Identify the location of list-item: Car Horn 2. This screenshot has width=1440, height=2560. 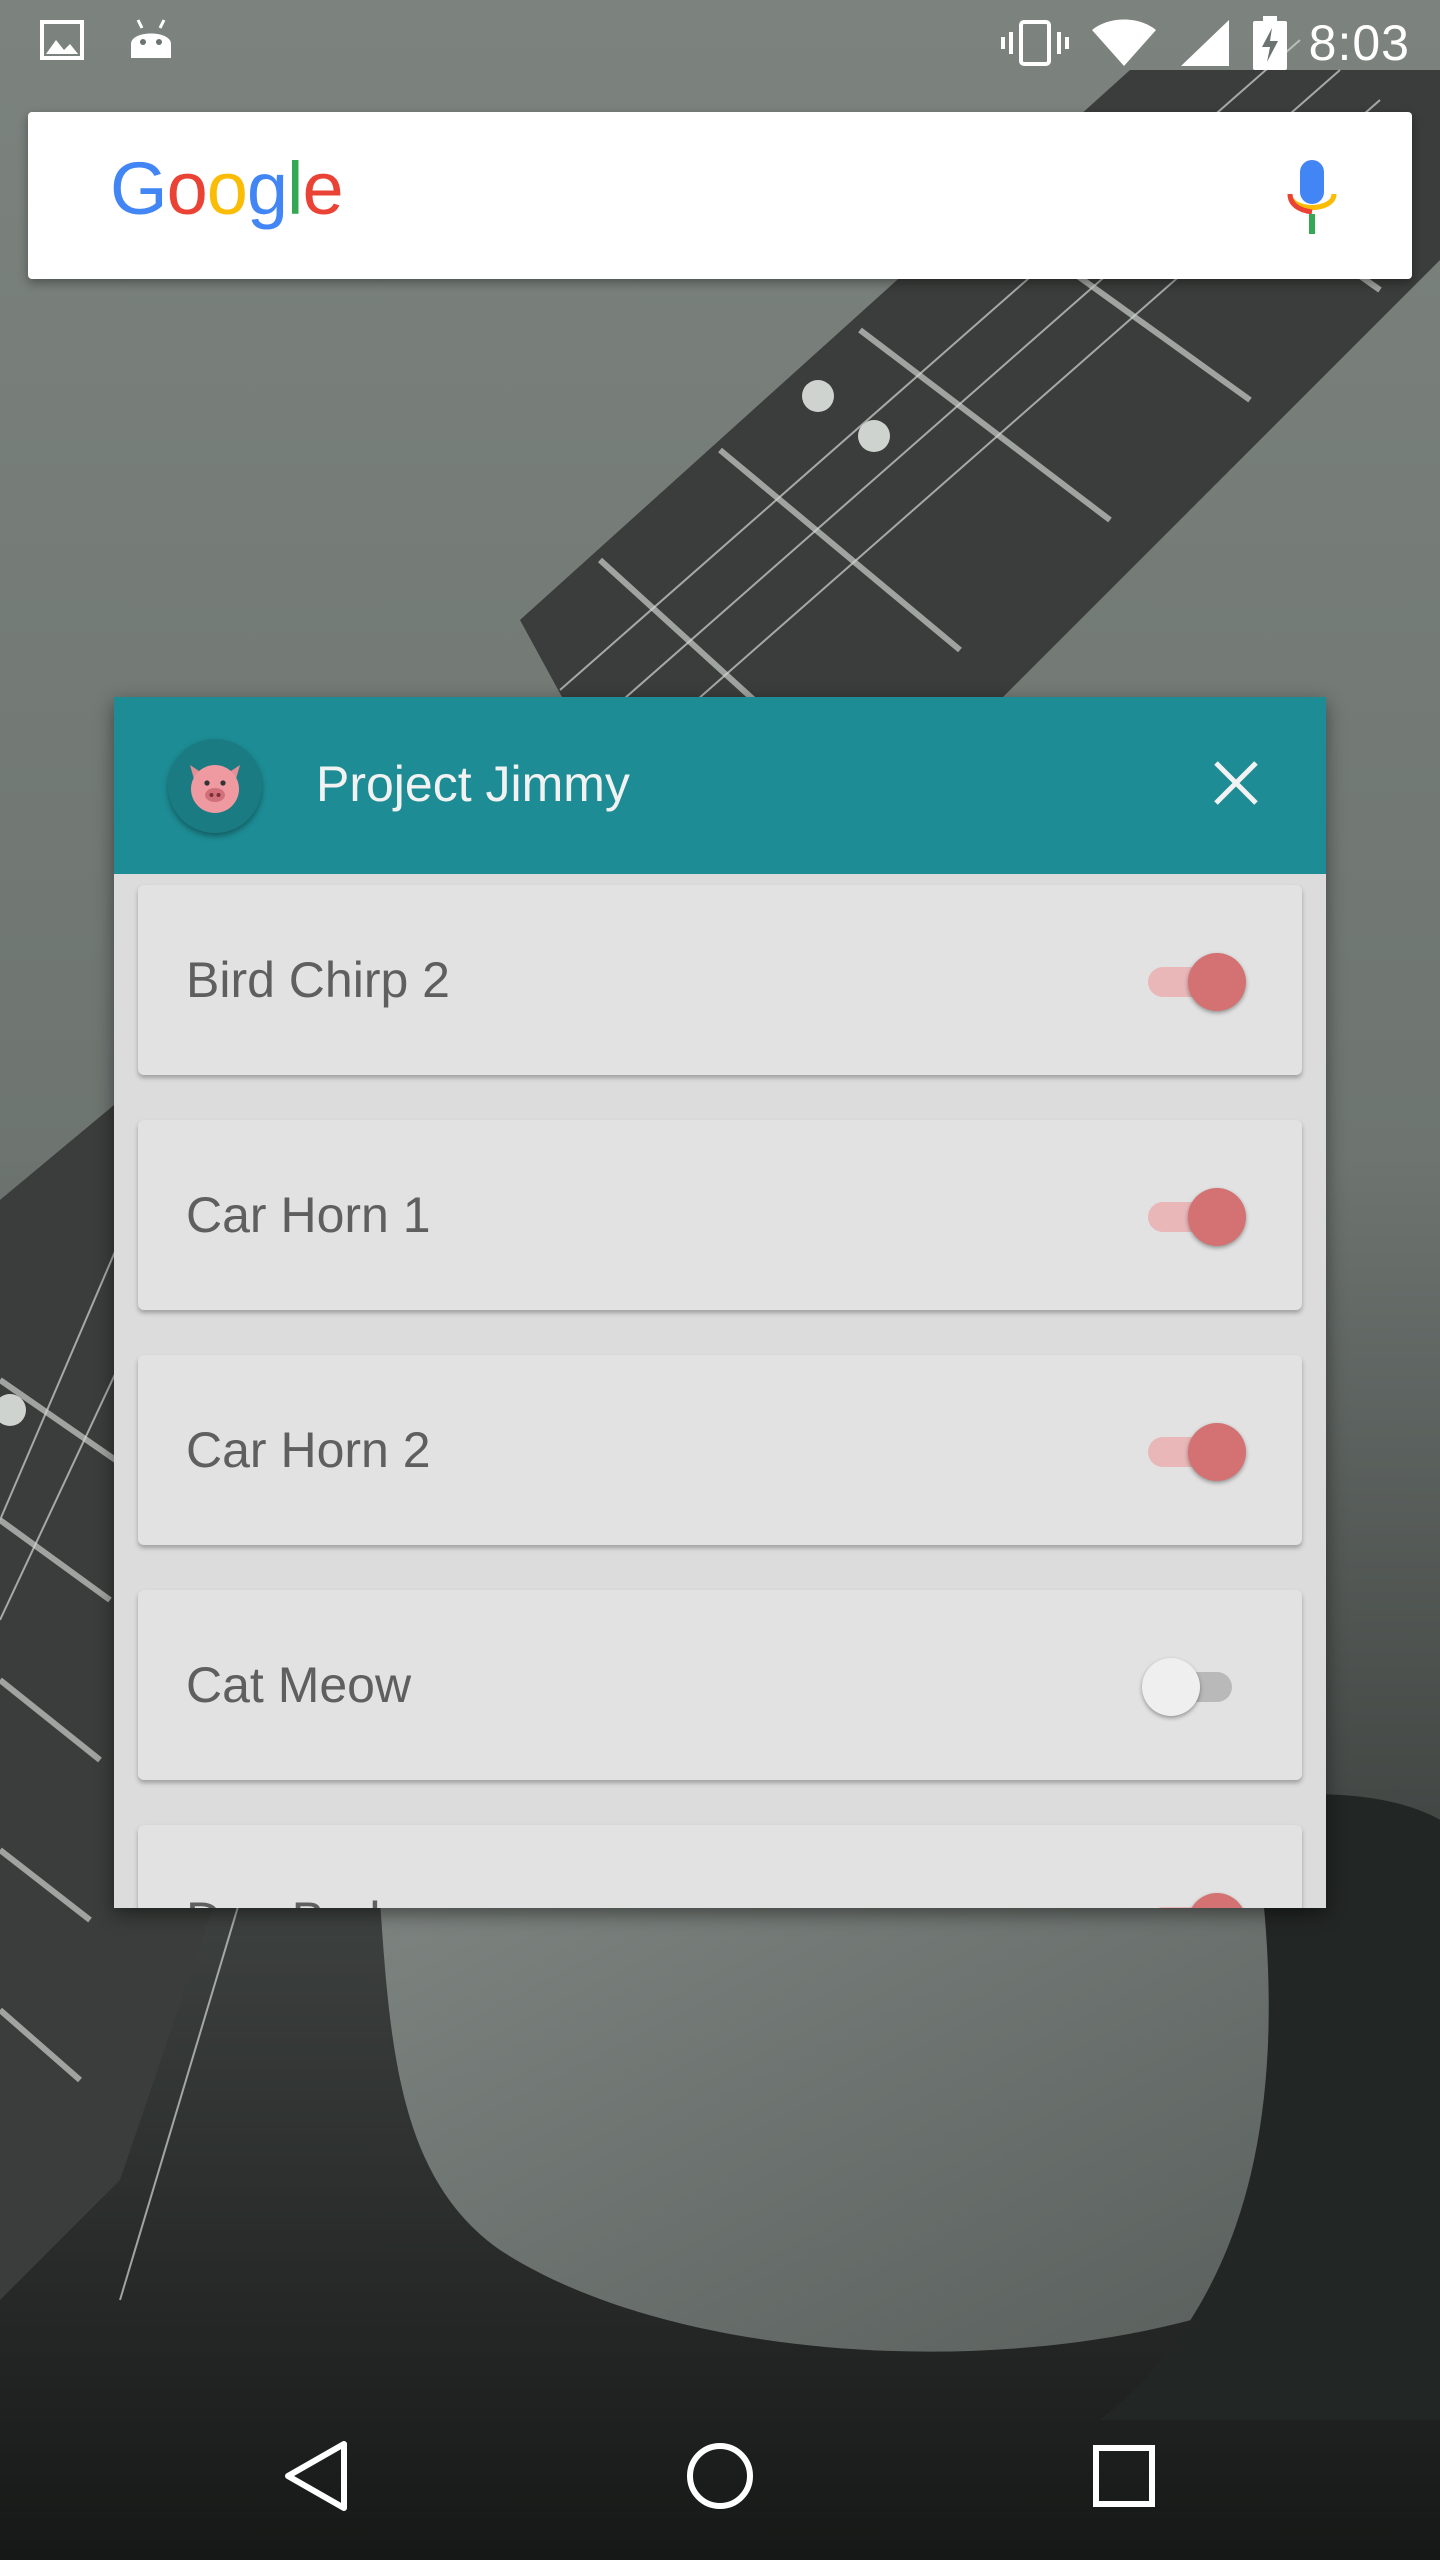
(720, 1450).